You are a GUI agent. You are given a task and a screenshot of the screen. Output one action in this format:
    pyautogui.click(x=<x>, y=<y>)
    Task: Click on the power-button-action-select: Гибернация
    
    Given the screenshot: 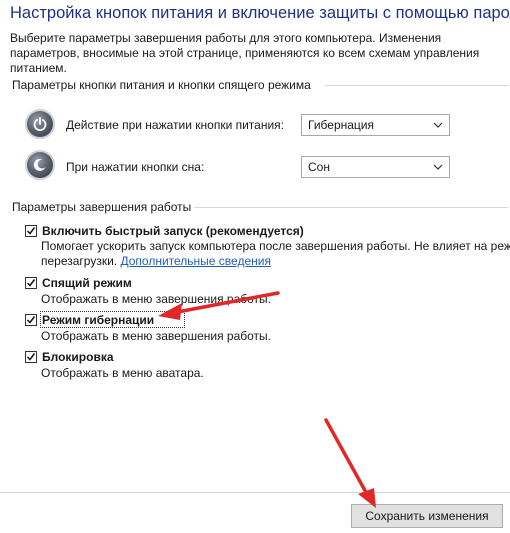 What is the action you would take?
    pyautogui.click(x=375, y=125)
    